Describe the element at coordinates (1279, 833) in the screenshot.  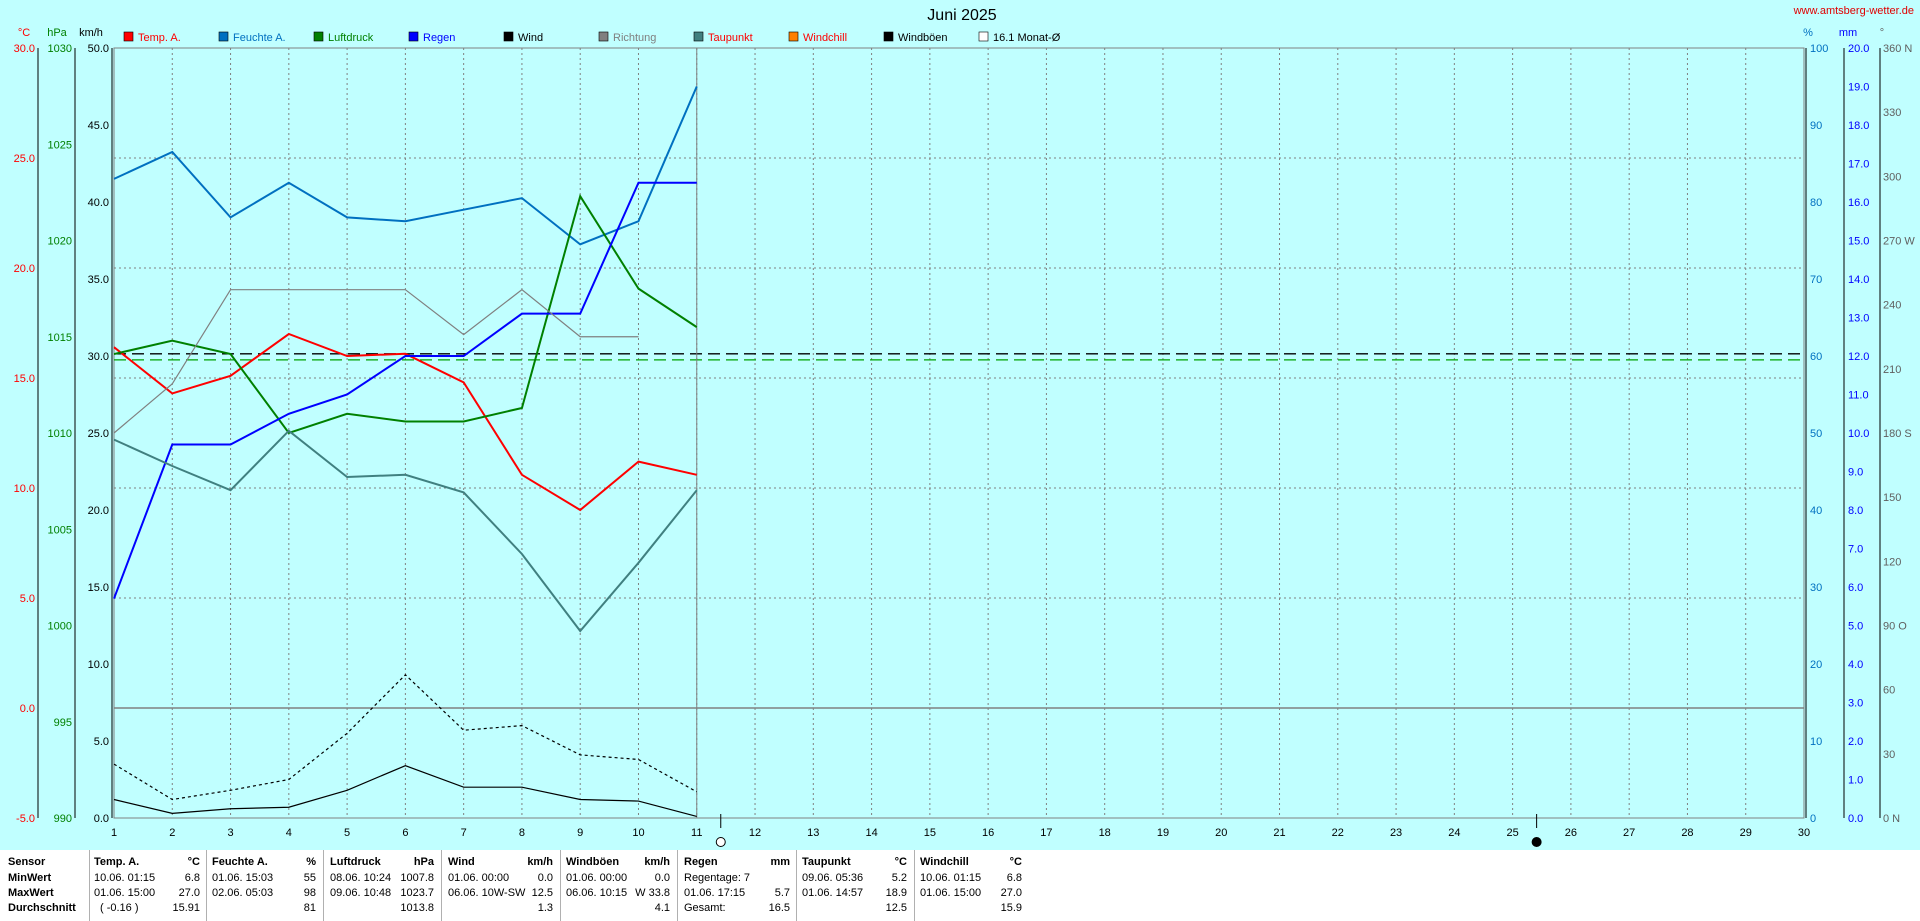
I see `x-tick-label: 21` at that location.